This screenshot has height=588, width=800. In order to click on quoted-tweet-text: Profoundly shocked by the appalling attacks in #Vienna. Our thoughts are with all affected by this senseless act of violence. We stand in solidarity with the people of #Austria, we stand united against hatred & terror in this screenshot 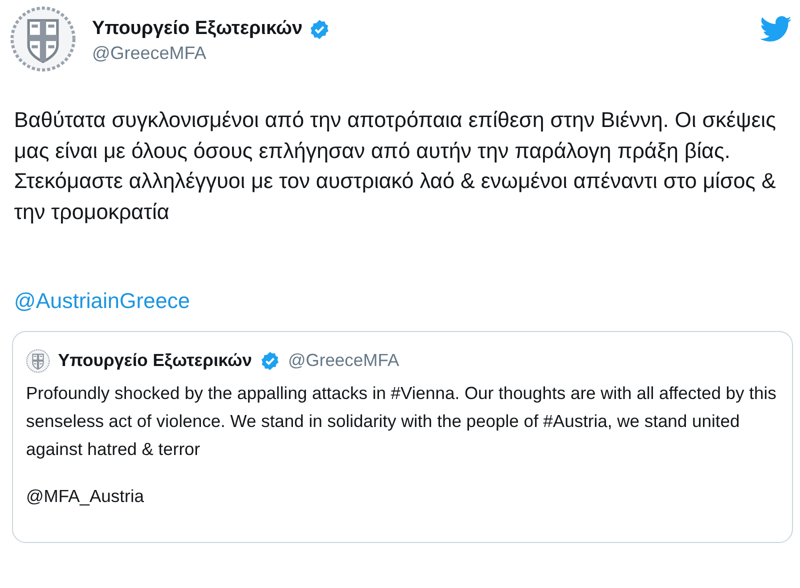, I will do `click(402, 422)`.